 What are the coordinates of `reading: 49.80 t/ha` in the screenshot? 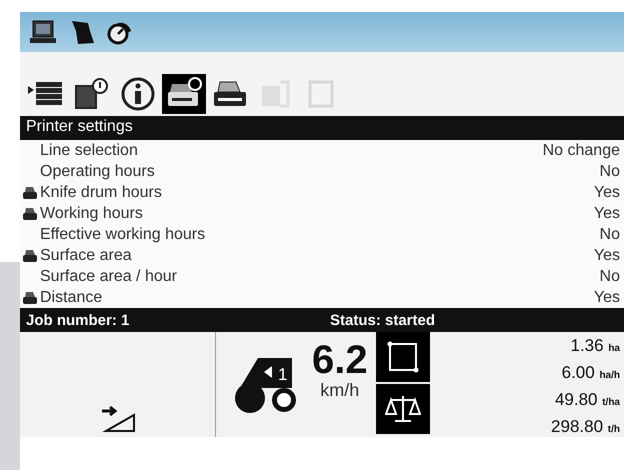 It's located at (587, 400).